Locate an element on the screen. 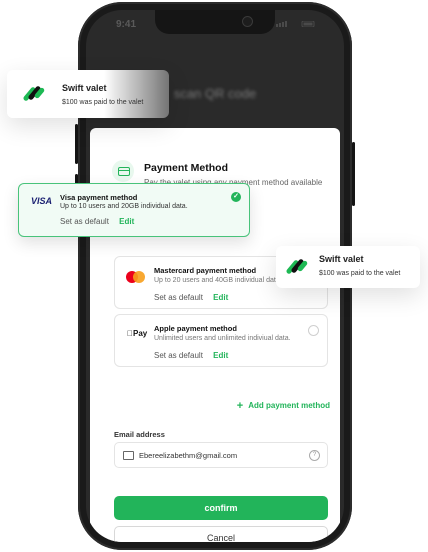 The height and width of the screenshot is (552, 428). visa-actions: Set as default Edit is located at coordinates (97, 221).